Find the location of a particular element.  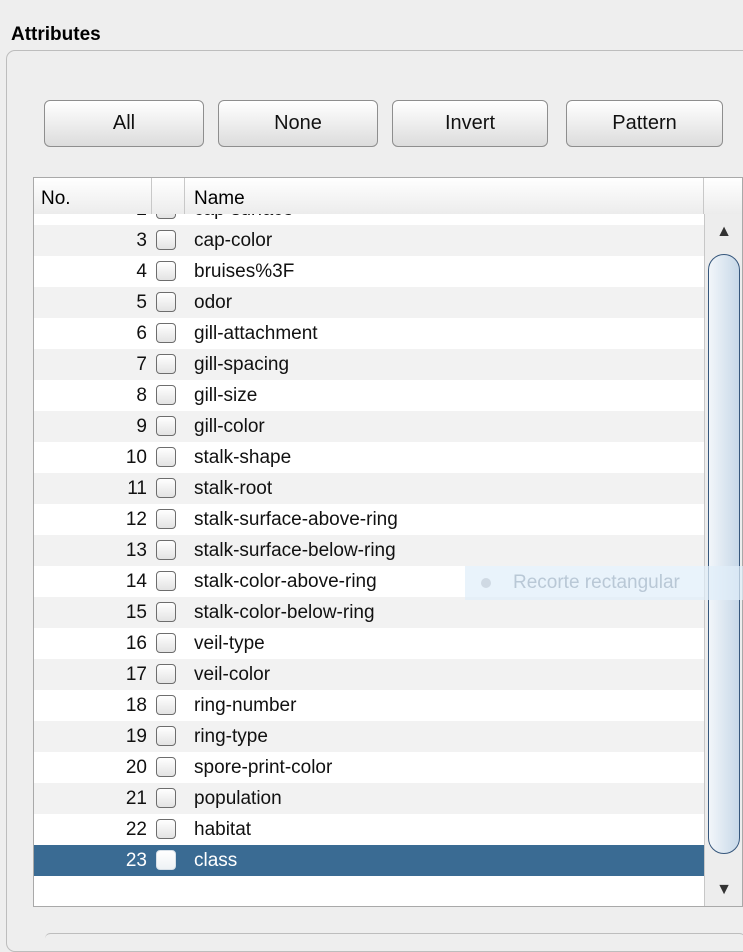

row-number: 22 is located at coordinates (136, 829).